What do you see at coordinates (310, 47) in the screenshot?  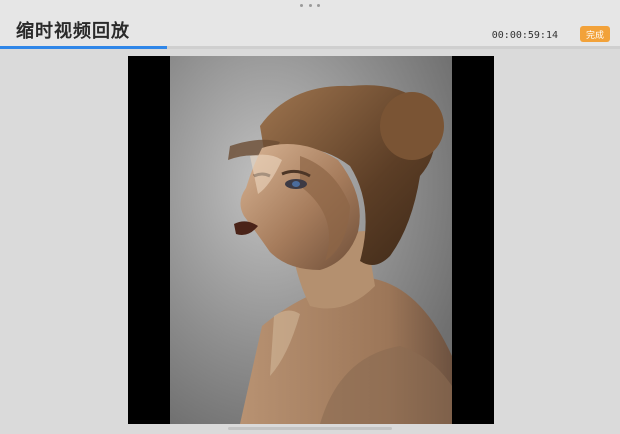 I see `playback-progress-bar` at bounding box center [310, 47].